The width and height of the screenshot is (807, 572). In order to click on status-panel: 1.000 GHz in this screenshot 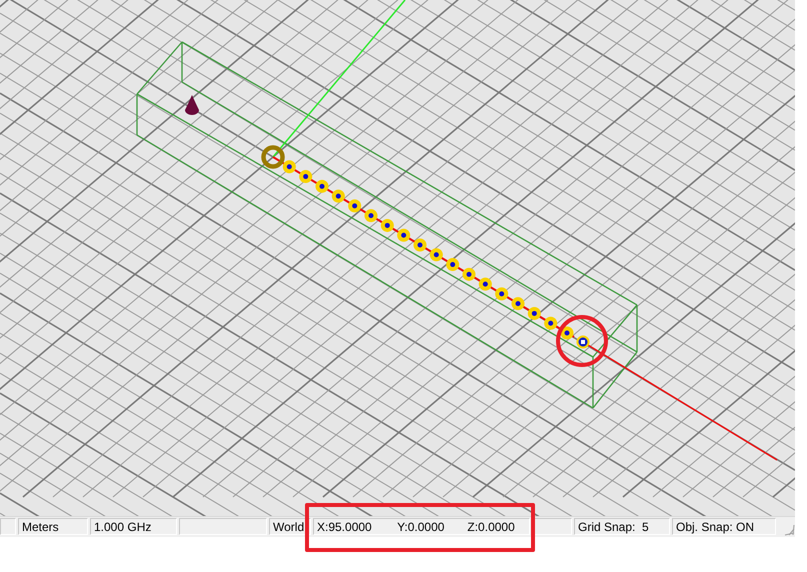, I will do `click(133, 526)`.